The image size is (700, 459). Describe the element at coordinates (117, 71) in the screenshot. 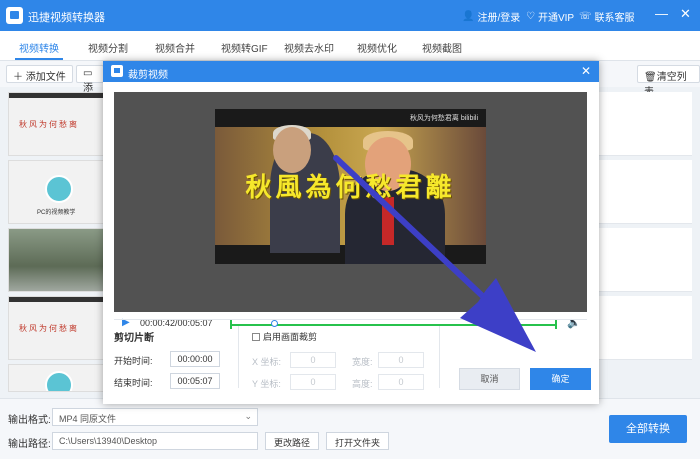

I see `video-icon` at that location.